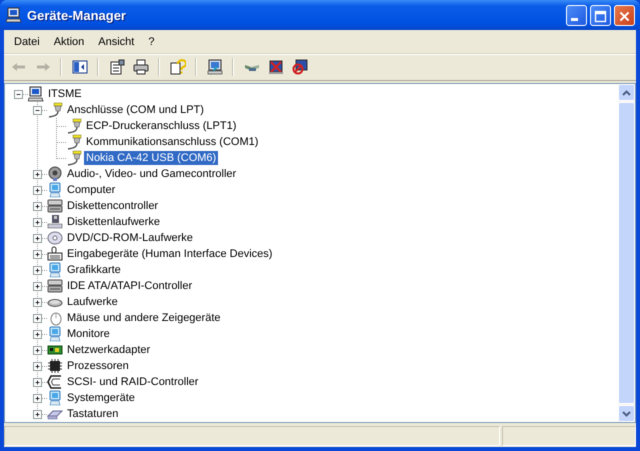 The width and height of the screenshot is (640, 451). What do you see at coordinates (151, 158) in the screenshot?
I see `tree-item: Nokia CA-42 USB (COM6)` at bounding box center [151, 158].